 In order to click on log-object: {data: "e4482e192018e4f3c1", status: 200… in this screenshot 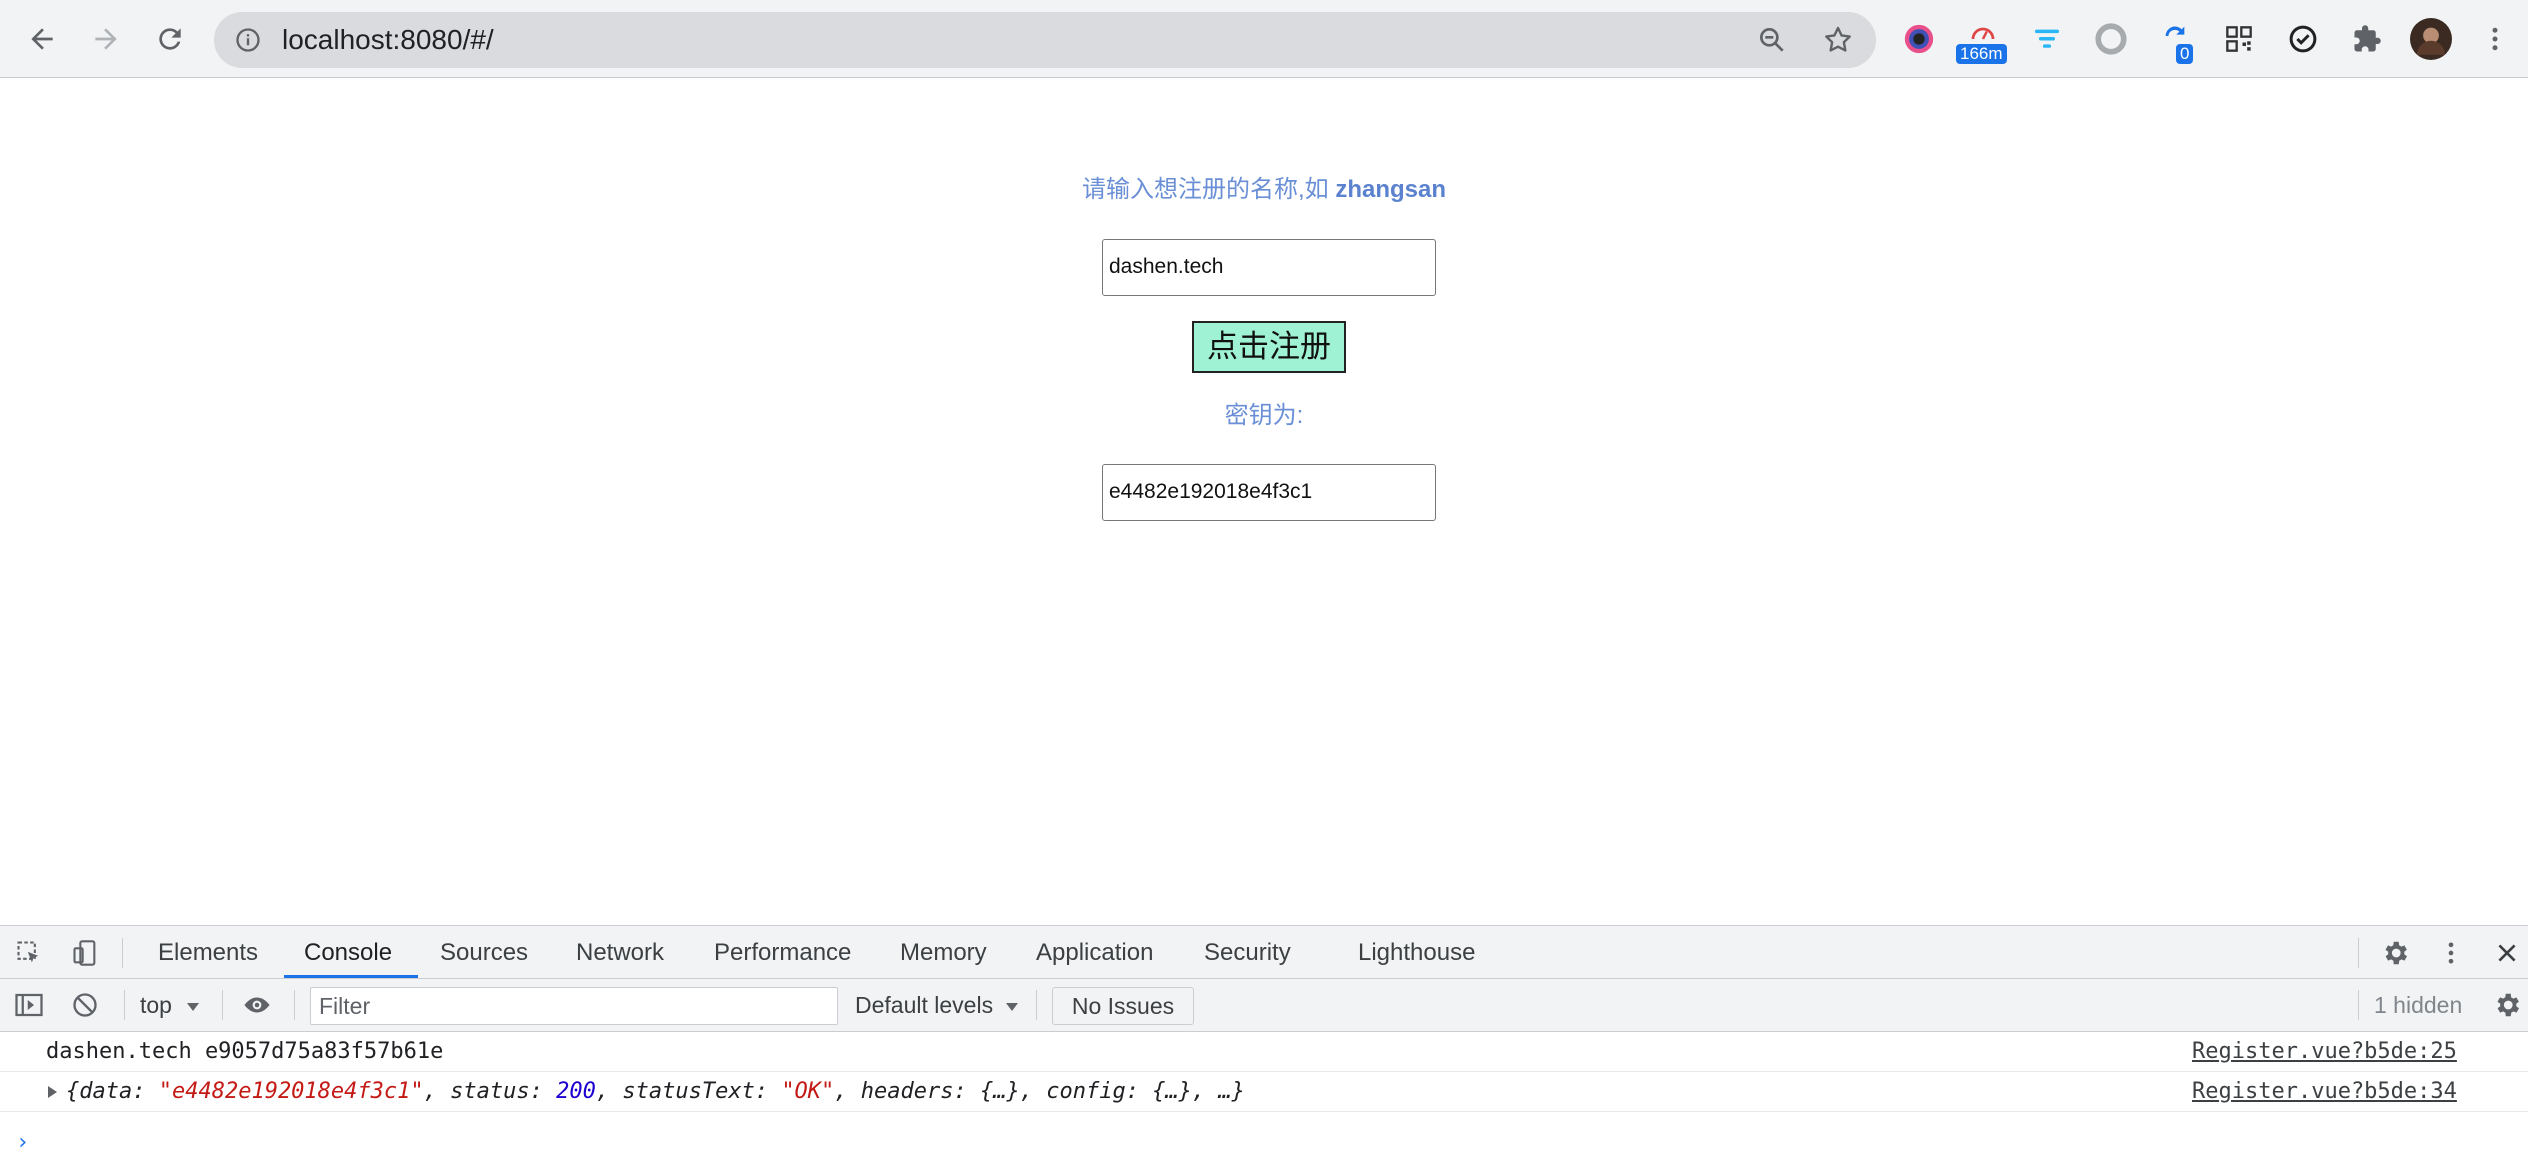, I will do `click(655, 1092)`.